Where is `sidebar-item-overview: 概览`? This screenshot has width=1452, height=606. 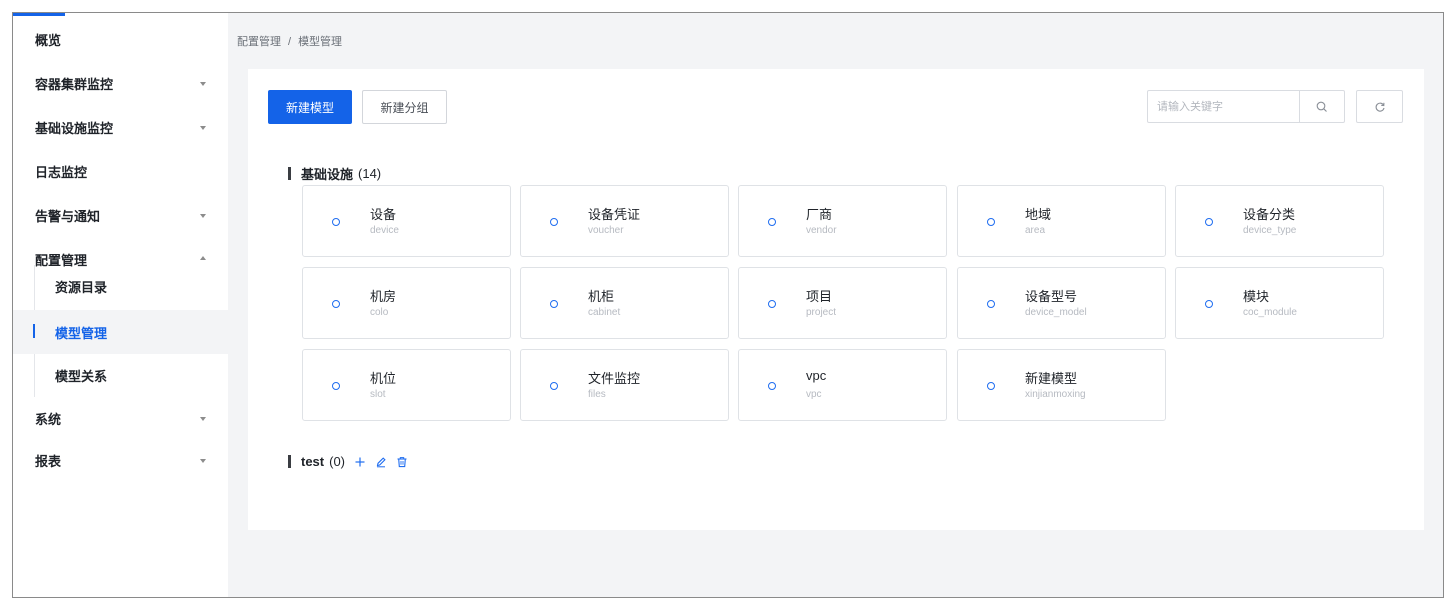 sidebar-item-overview: 概览 is located at coordinates (120, 39).